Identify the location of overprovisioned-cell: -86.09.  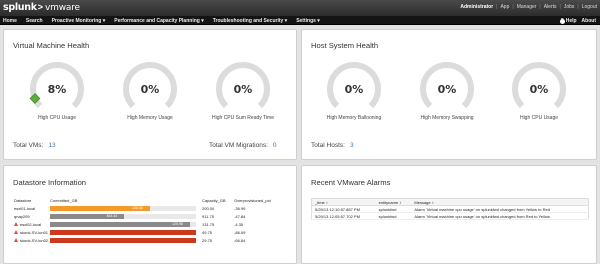
(240, 232).